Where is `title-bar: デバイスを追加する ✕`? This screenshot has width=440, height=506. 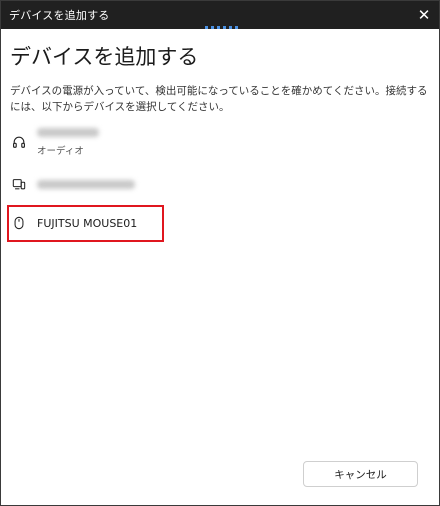 title-bar: デバイスを追加する ✕ is located at coordinates (220, 15).